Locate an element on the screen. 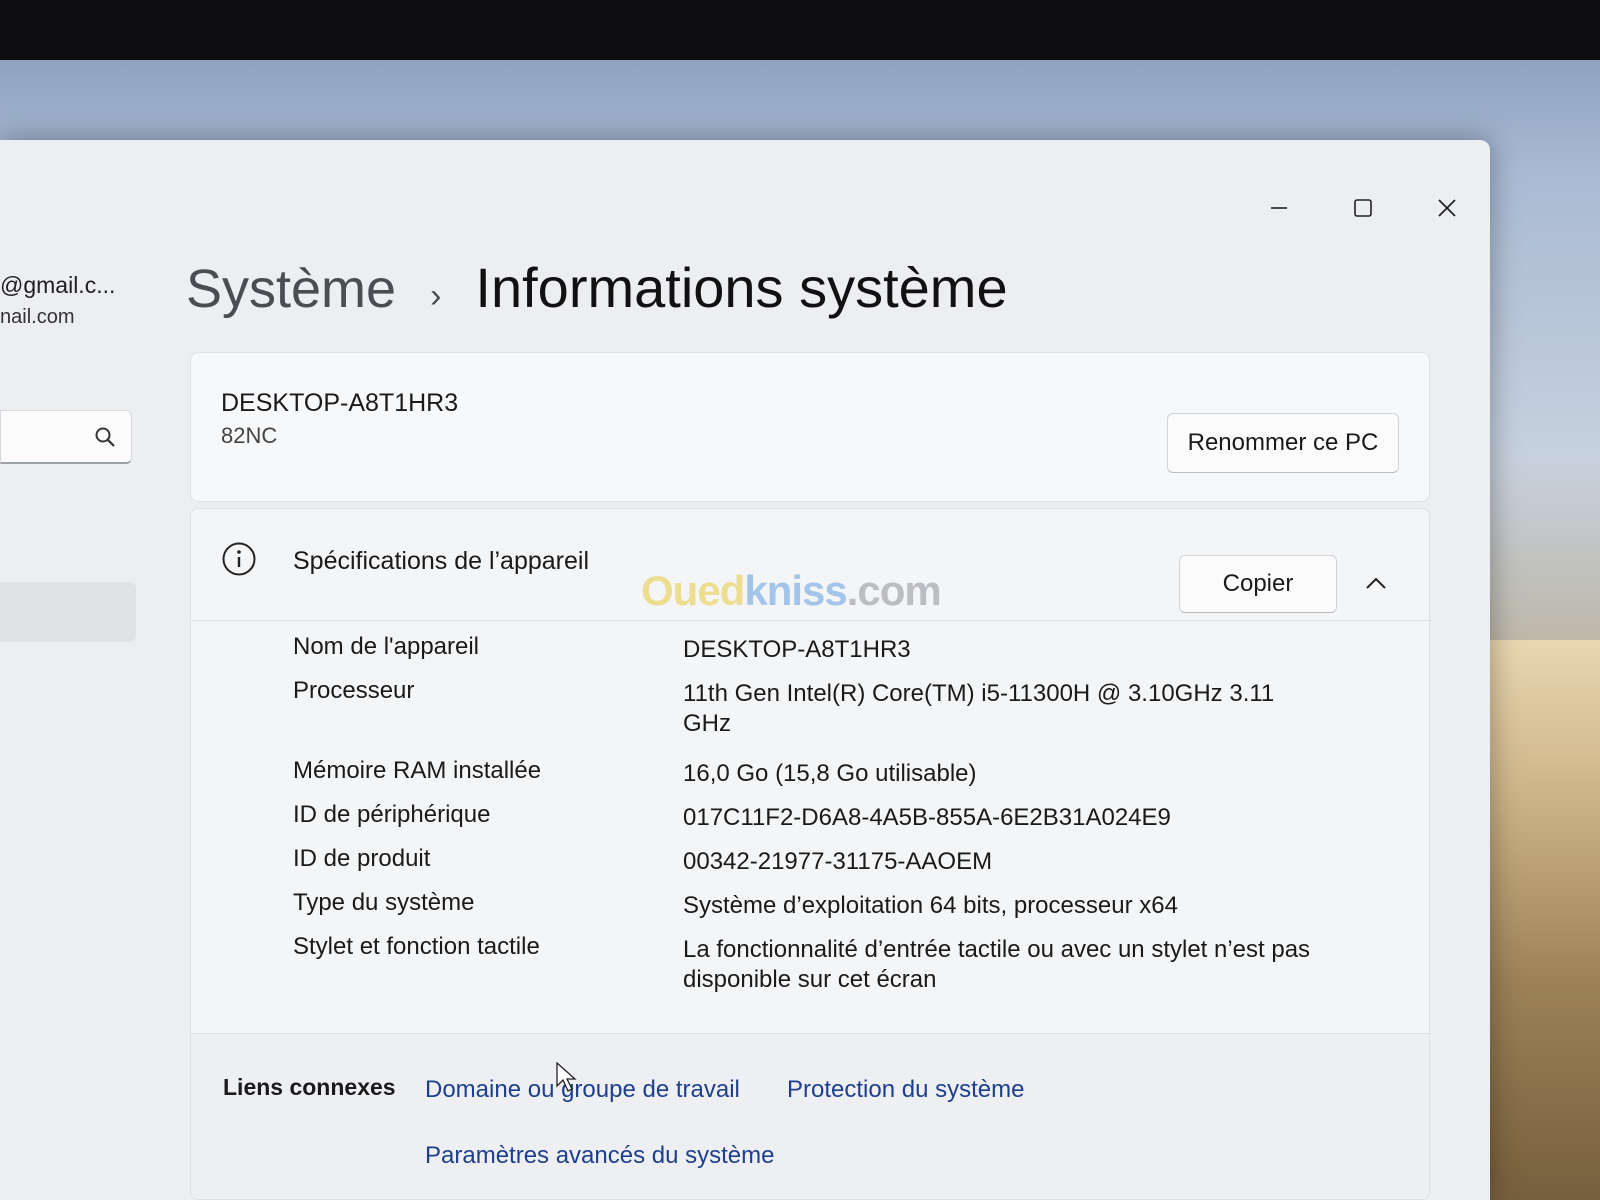 The height and width of the screenshot is (1200, 1600). spec-value-device-id: 017C11F2-D6A8-4A5B-855A-6E2B31A024E9 is located at coordinates (1003, 818).